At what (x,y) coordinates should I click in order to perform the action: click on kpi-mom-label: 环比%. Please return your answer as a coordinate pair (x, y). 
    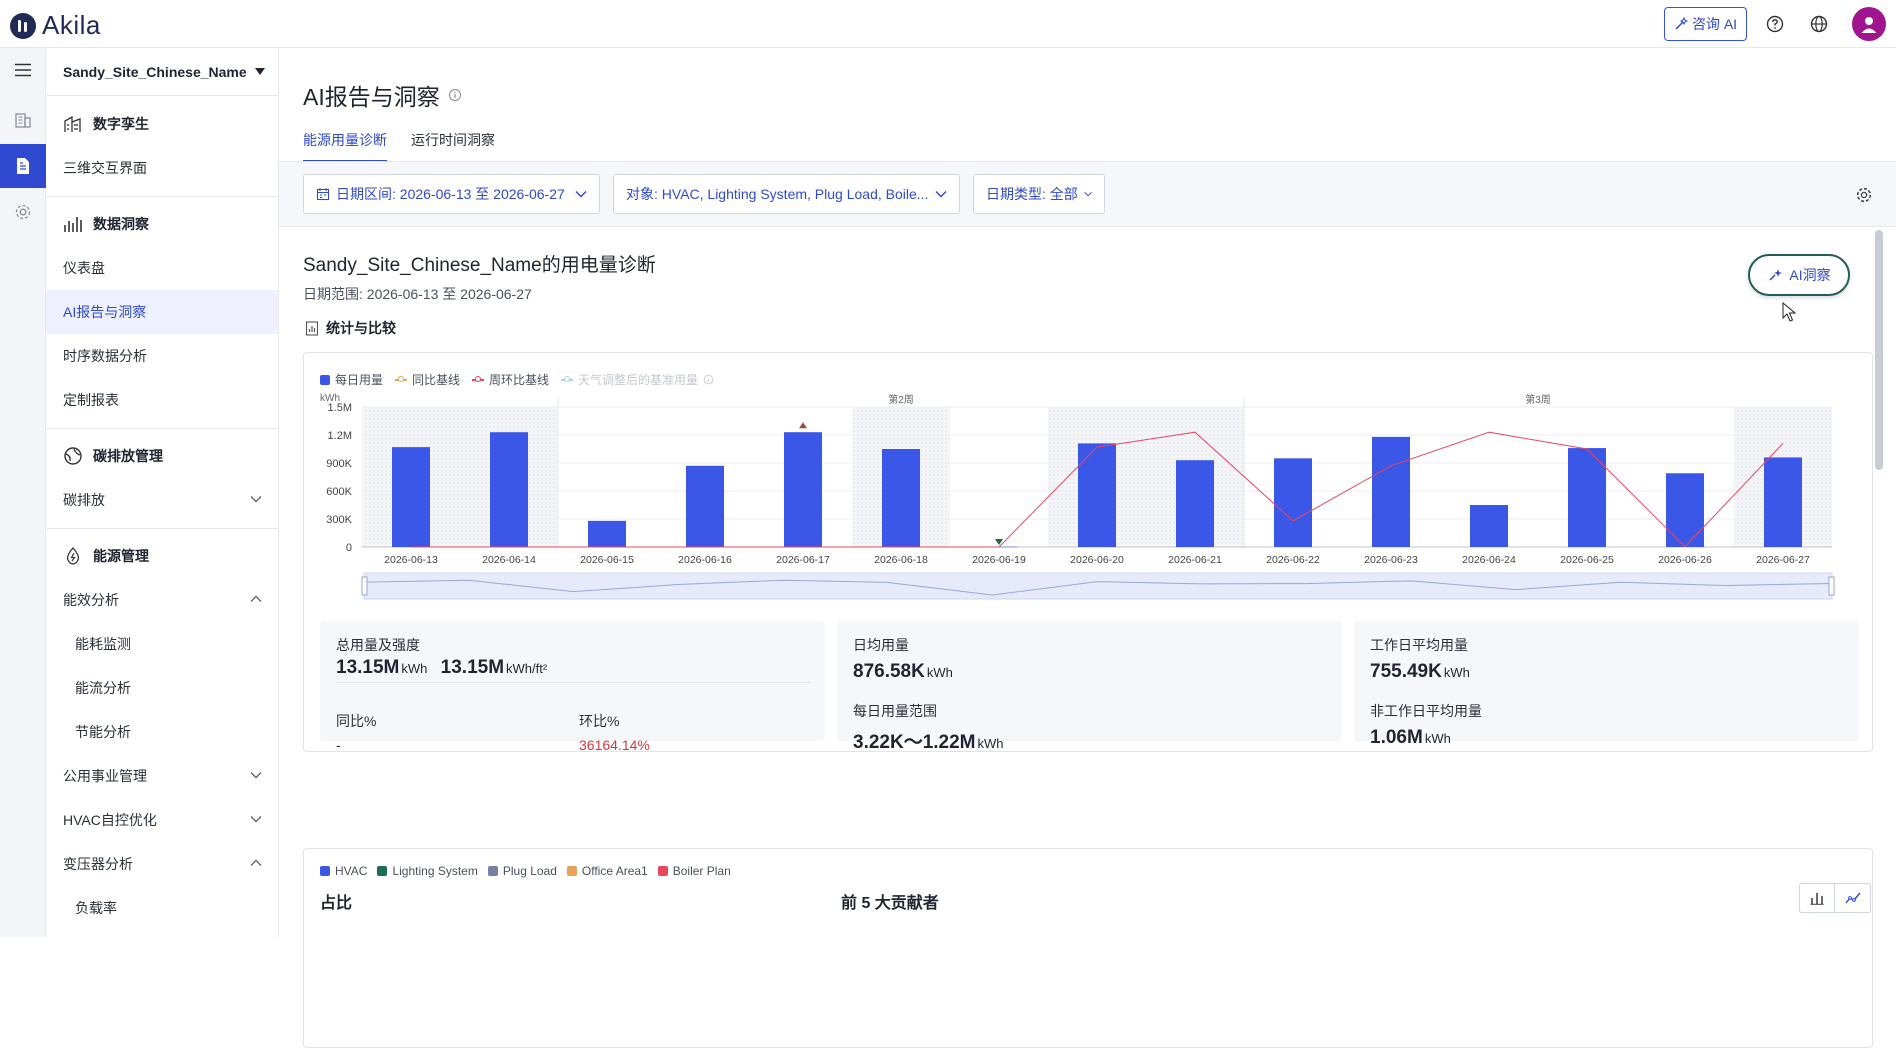
    Looking at the image, I should click on (599, 721).